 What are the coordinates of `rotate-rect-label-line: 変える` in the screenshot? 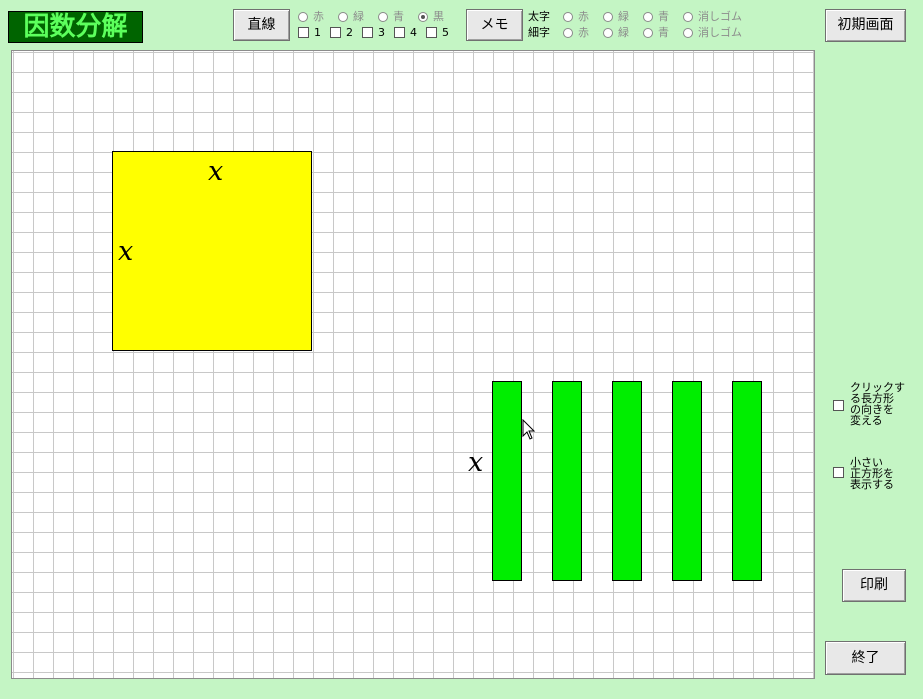 It's located at (866, 420).